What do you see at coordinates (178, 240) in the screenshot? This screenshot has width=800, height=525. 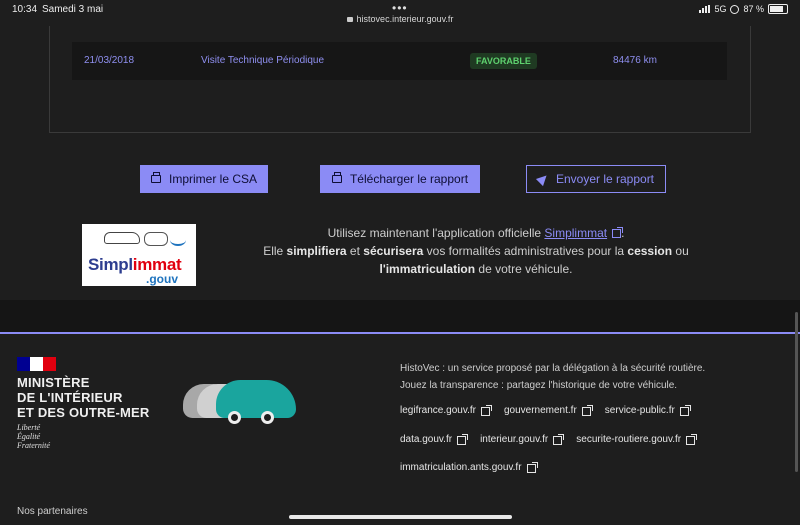 I see `motorbike-icon` at bounding box center [178, 240].